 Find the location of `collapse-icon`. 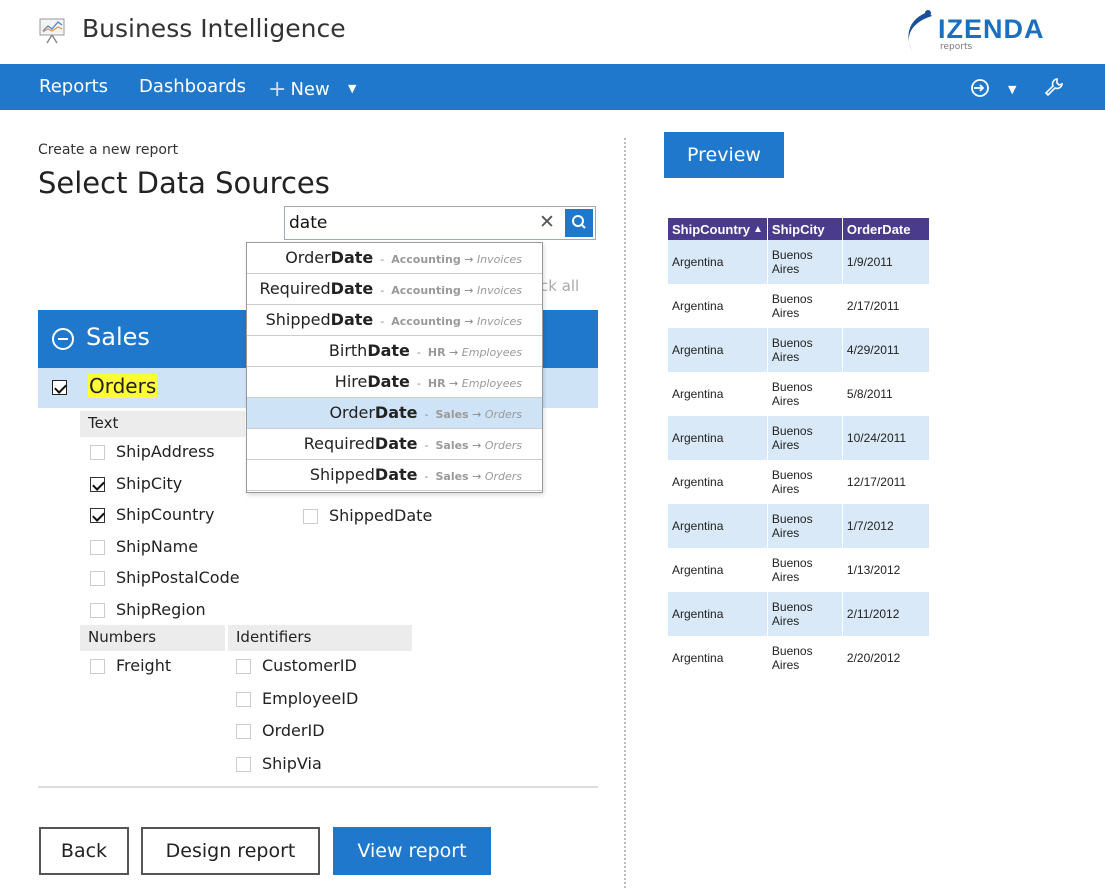

collapse-icon is located at coordinates (63, 339).